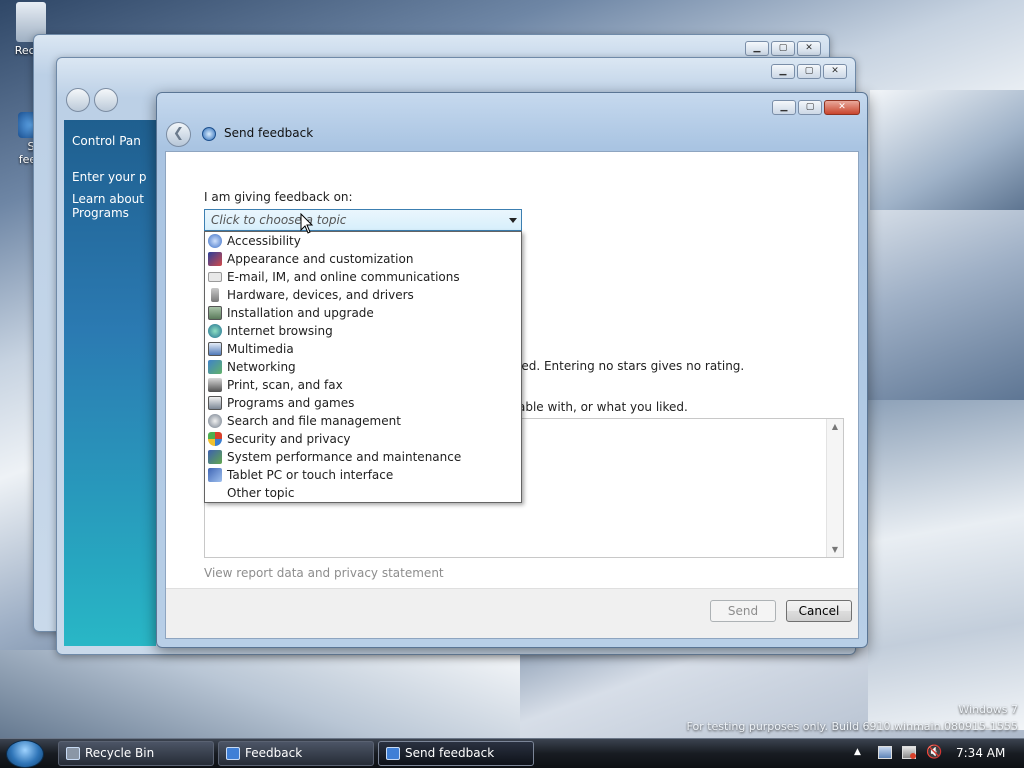 The height and width of the screenshot is (768, 1024). I want to click on topic-item-print: Print, scan, and fax, so click(363, 385).